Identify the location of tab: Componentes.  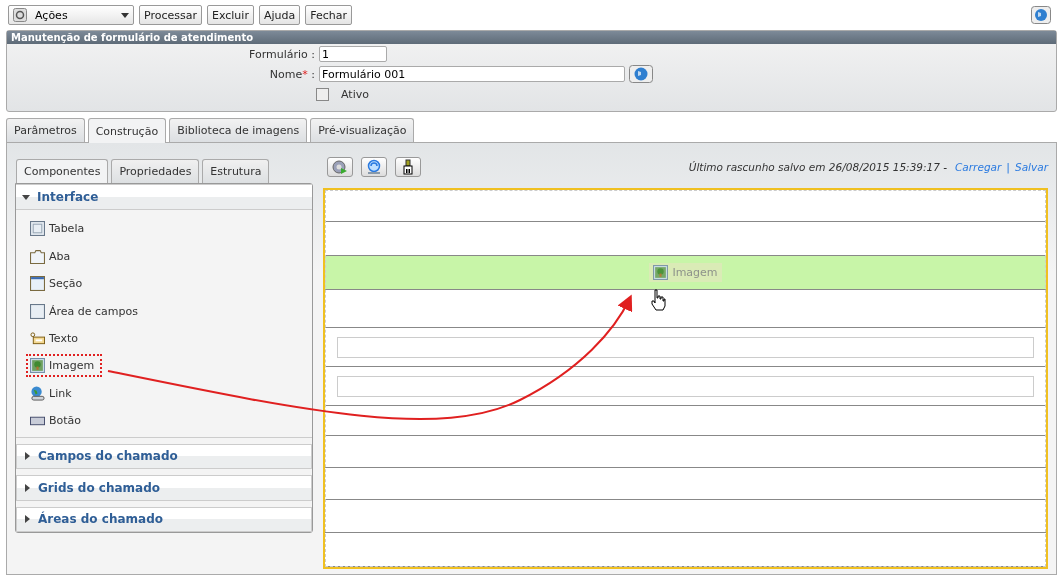
(62, 171).